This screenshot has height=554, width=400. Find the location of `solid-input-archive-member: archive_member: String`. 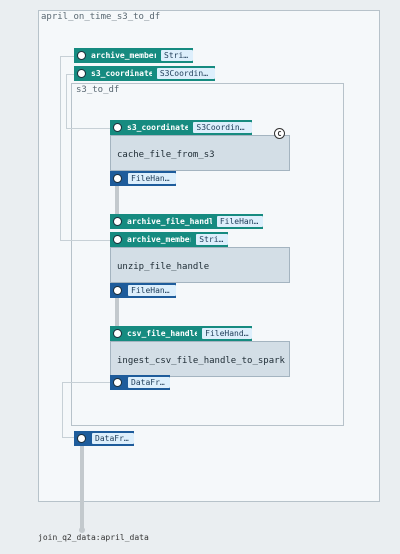

solid-input-archive-member: archive_member: String is located at coordinates (169, 239).